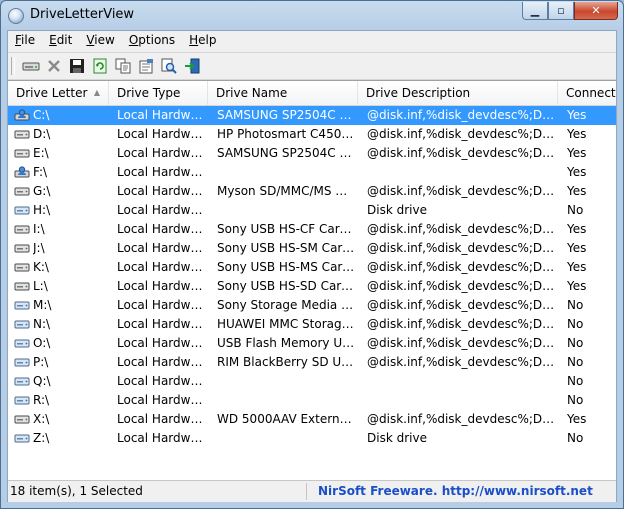 This screenshot has width=624, height=509. Describe the element at coordinates (76, 66) in the screenshot. I see `save-button` at that location.